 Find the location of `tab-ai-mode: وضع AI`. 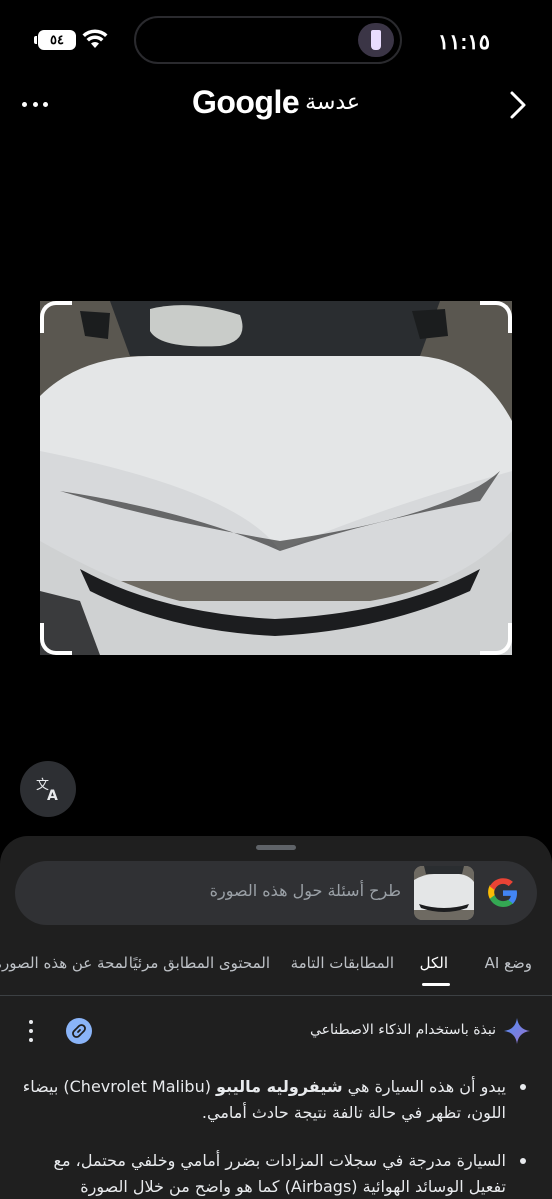

tab-ai-mode: وضع AI is located at coordinates (508, 963).